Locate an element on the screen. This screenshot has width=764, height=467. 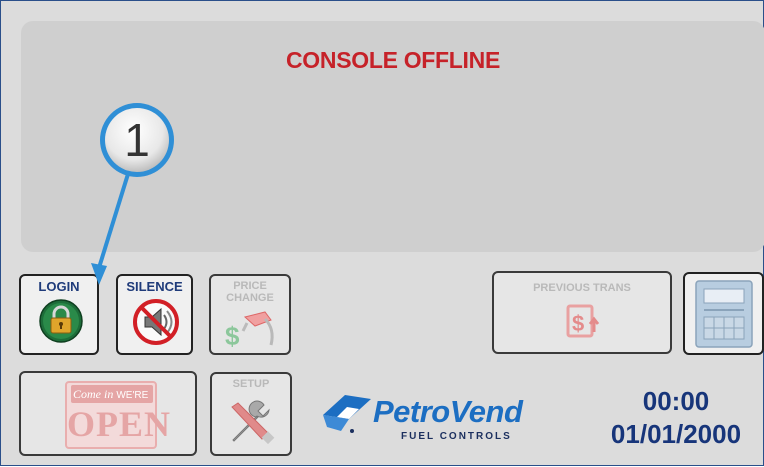
open-sign: Come in WE'RE OPEN is located at coordinates (118, 415).